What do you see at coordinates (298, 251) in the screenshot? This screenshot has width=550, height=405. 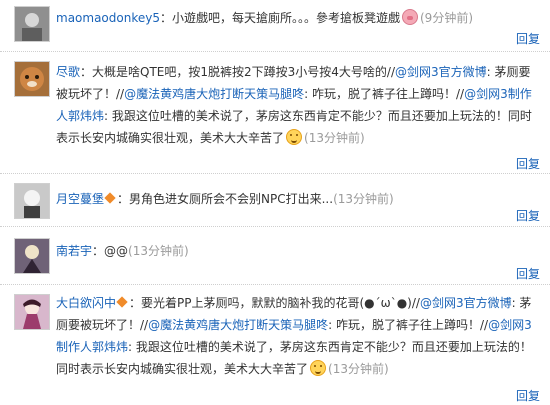 I see `comment-body: 南若宇：@@(13分钟前)` at bounding box center [298, 251].